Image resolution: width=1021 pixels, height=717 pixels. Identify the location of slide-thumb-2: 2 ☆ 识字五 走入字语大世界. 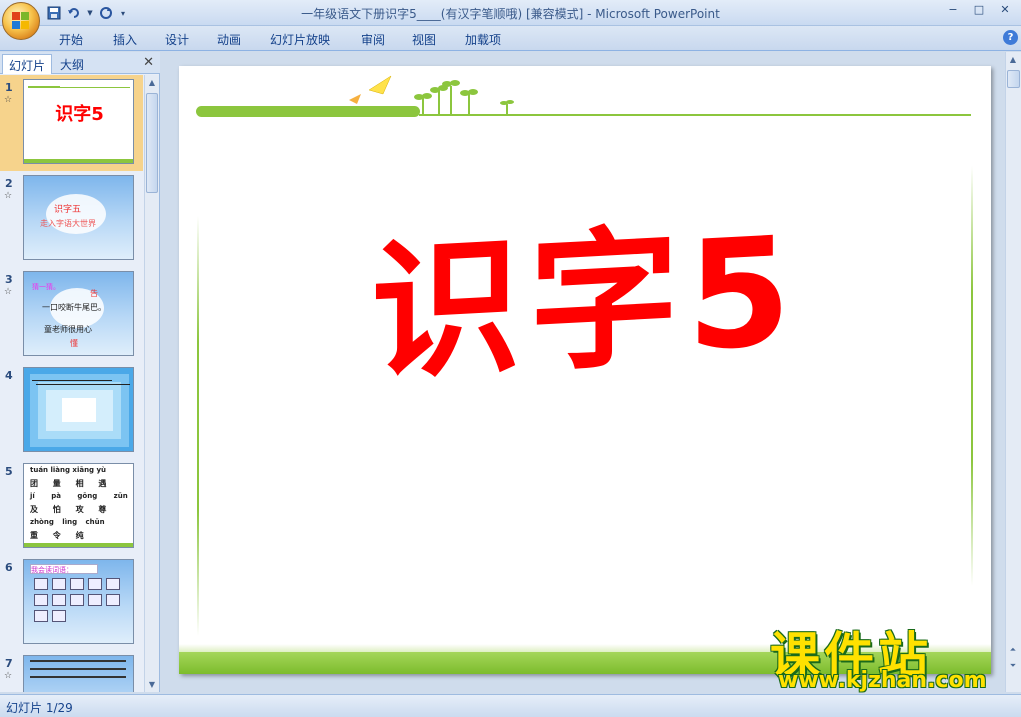
(71, 219).